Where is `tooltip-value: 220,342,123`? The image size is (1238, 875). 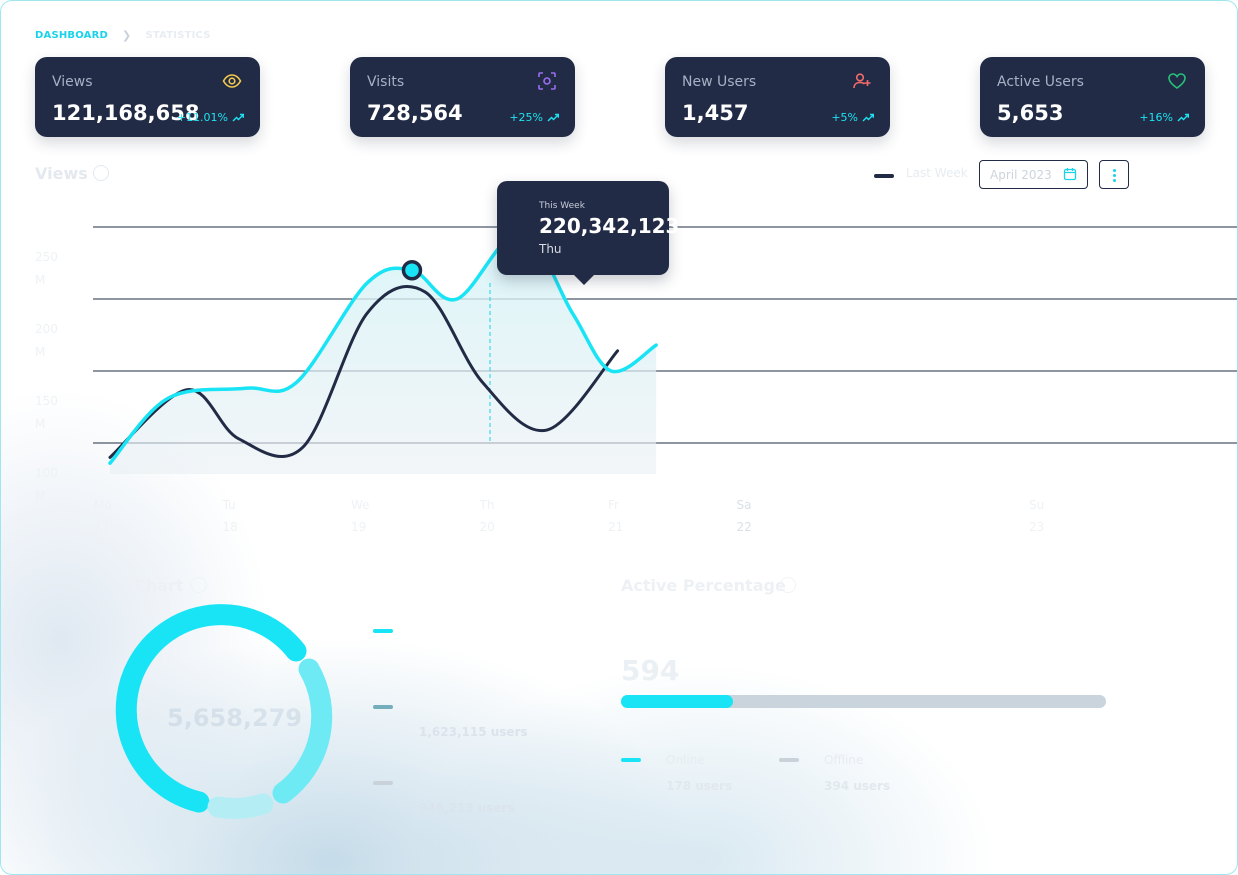 tooltip-value: 220,342,123 is located at coordinates (609, 226).